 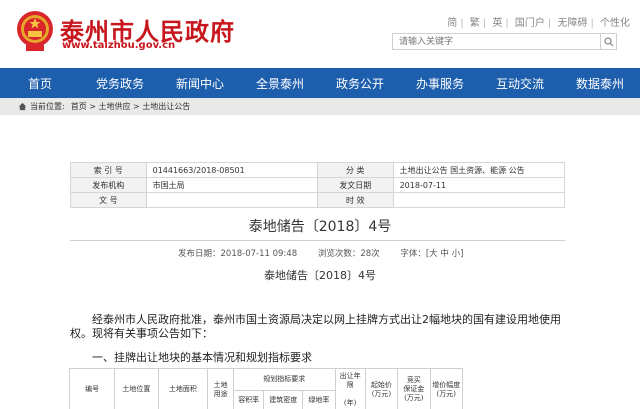 I want to click on col-no: 编号, so click(x=92, y=388).